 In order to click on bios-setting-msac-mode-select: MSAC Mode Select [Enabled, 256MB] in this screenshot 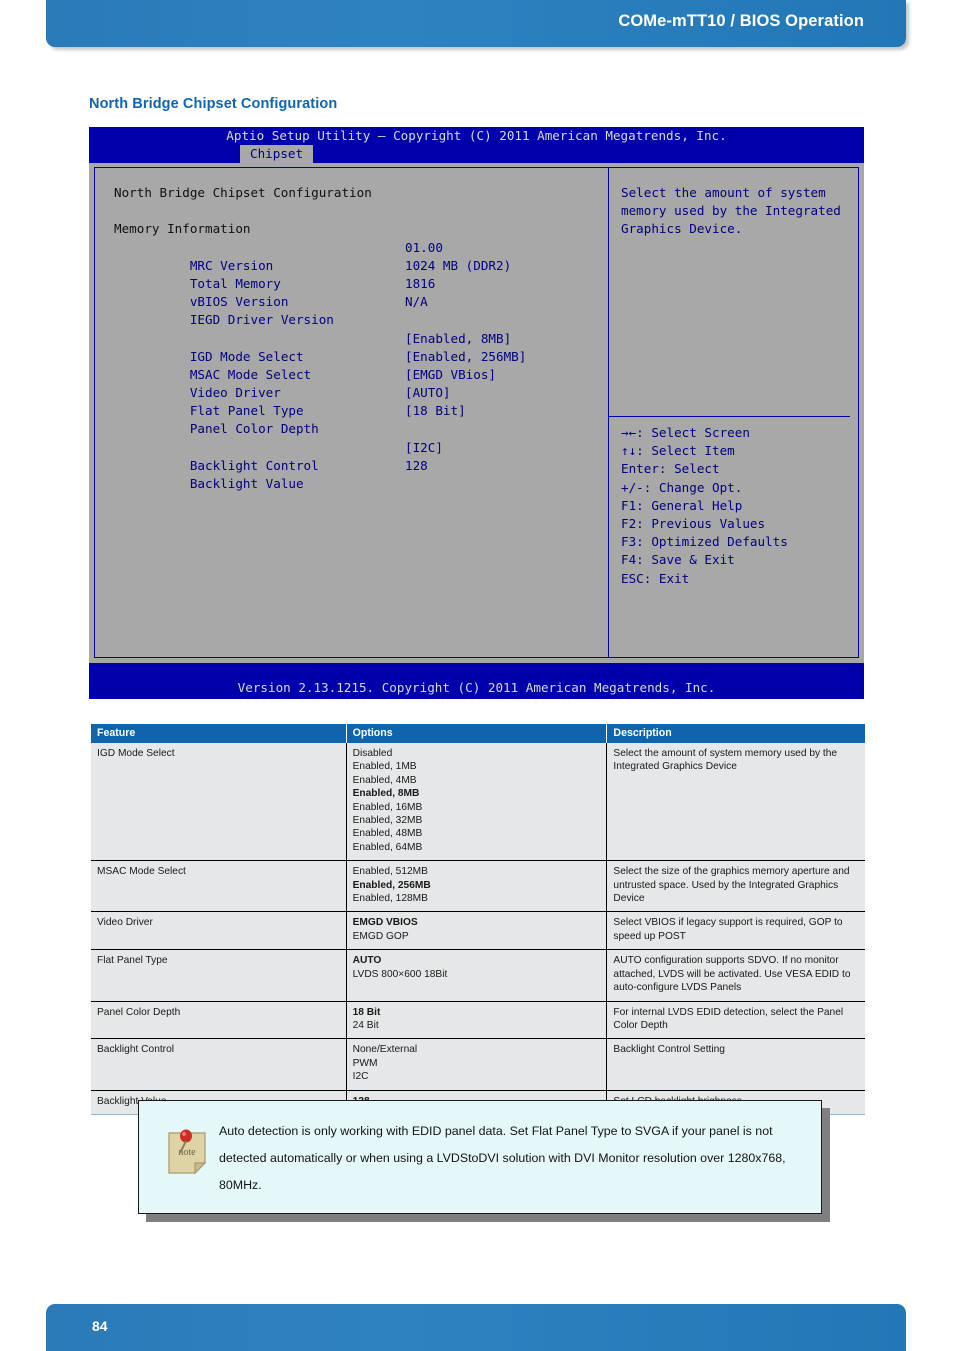, I will do `click(361, 365)`.